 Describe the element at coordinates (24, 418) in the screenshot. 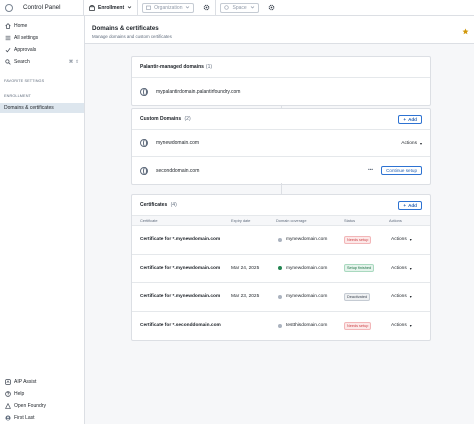

I see `sidebar-item-label: First Last` at that location.